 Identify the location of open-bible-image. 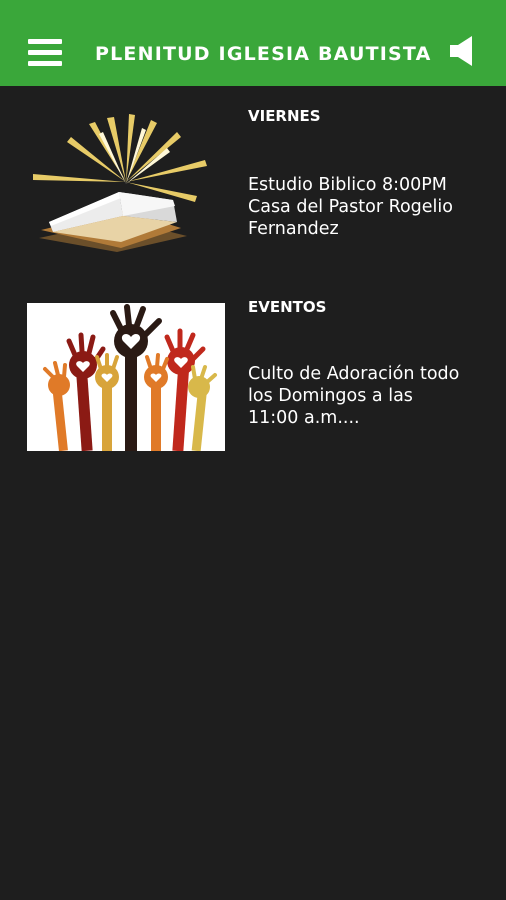
(120, 183).